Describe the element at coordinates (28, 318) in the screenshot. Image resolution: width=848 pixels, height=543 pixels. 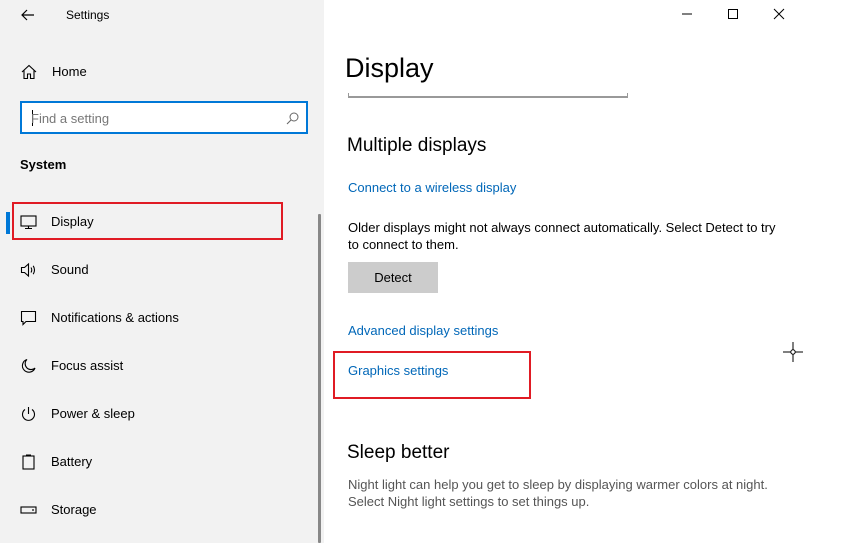
I see `notification-icon` at that location.